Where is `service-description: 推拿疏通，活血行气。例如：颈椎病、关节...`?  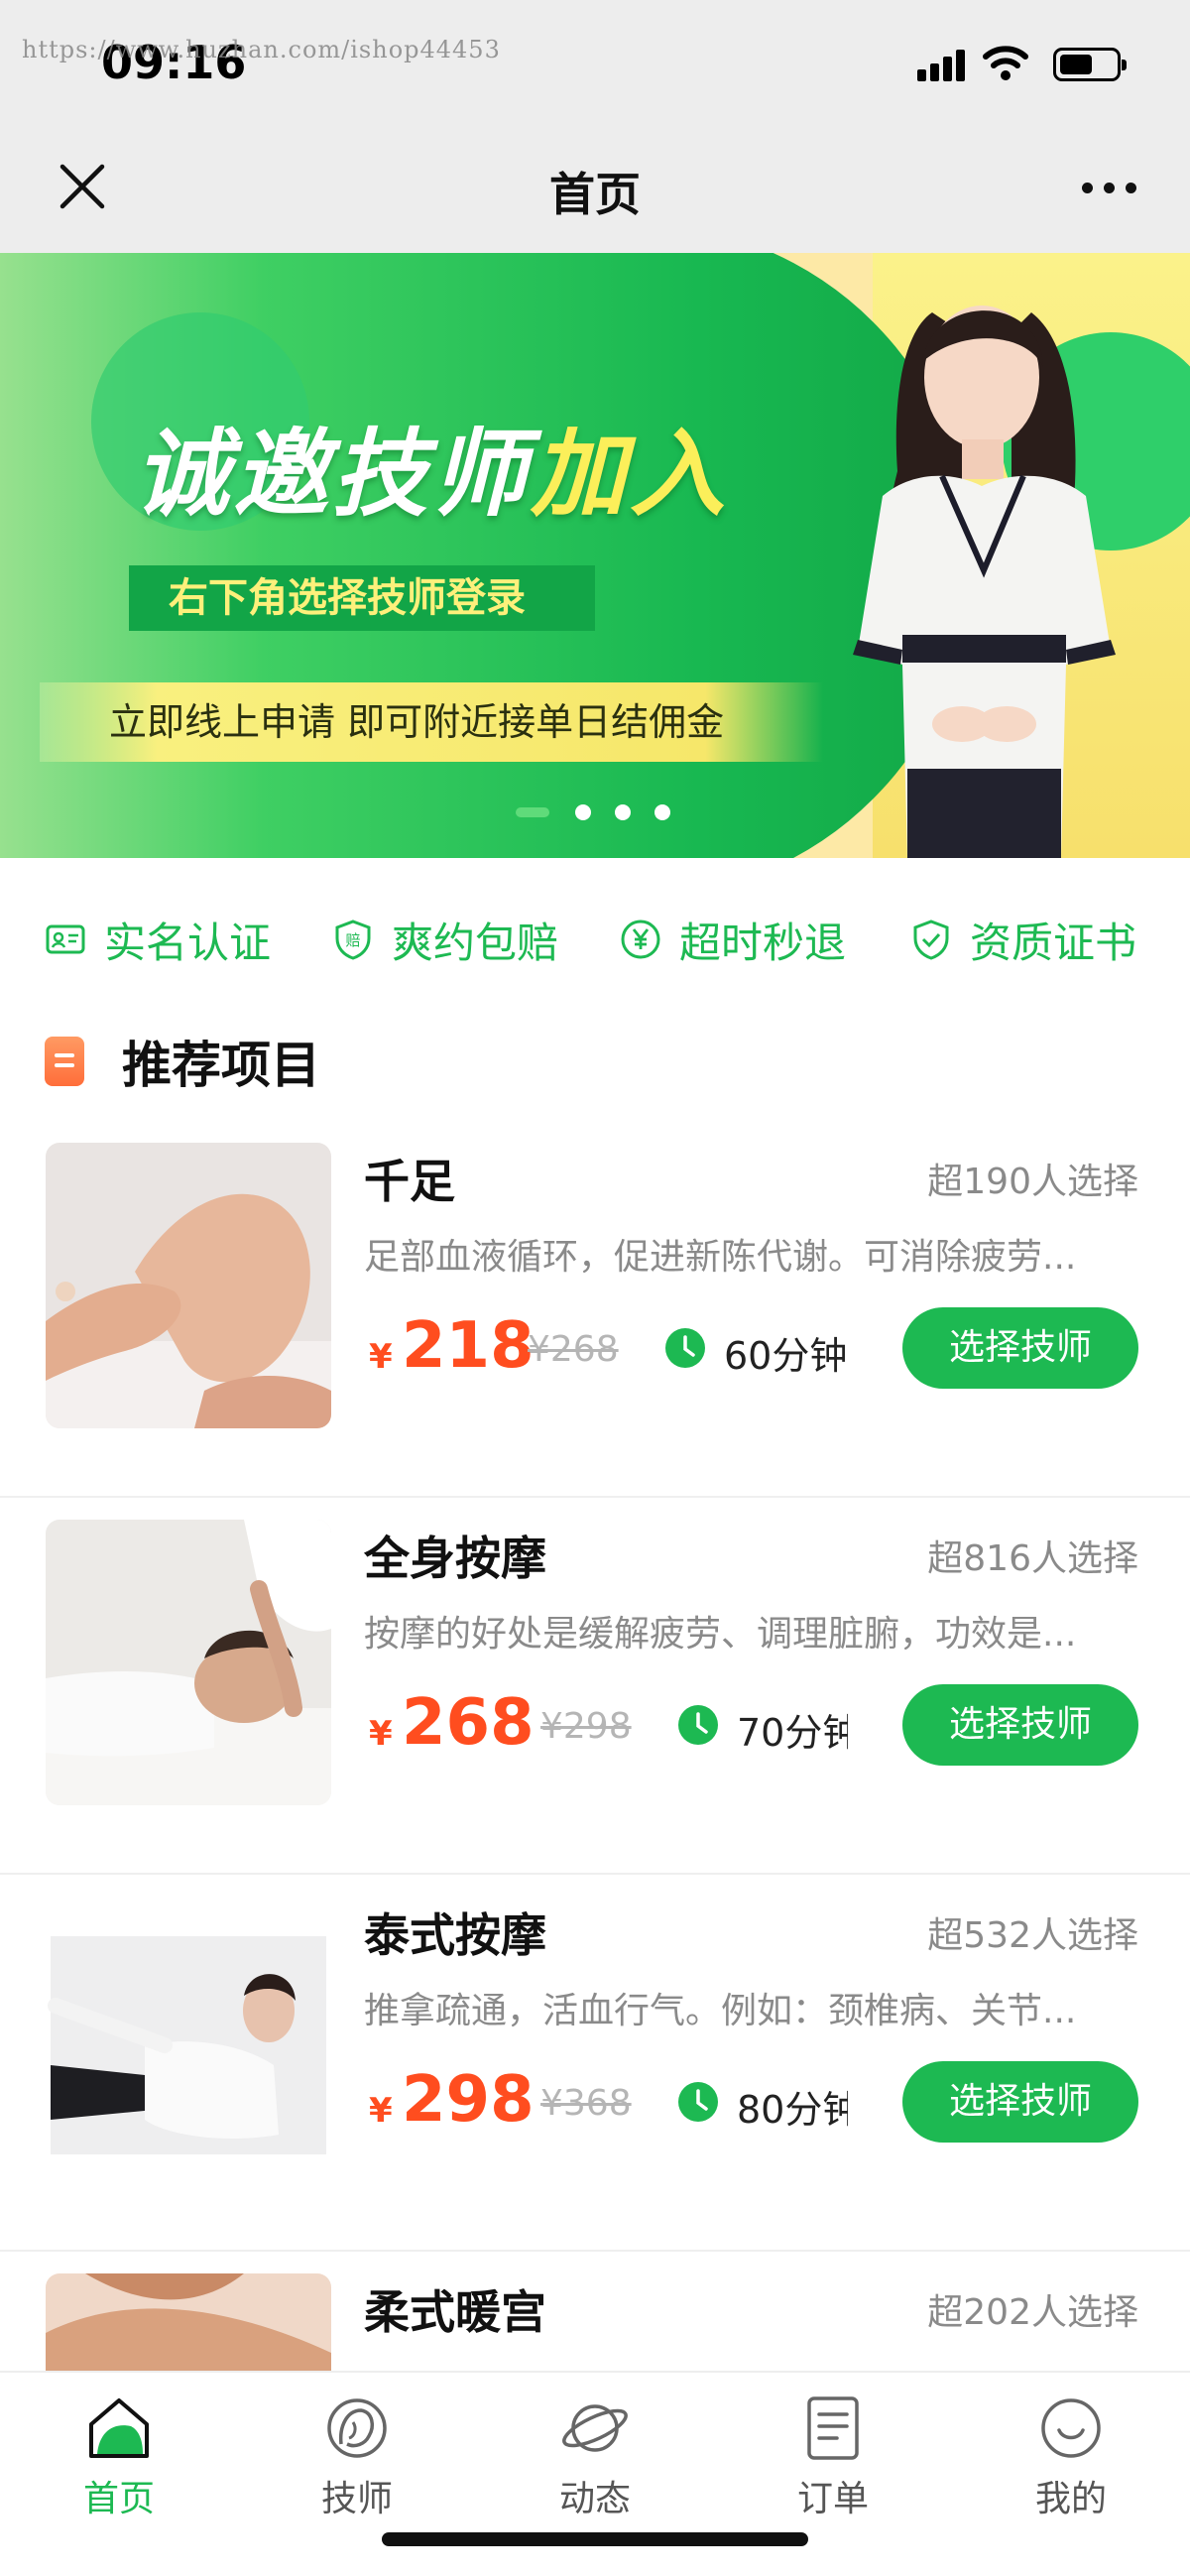
service-description: 推拿疏通，活血行气。例如：颈椎病、关节... is located at coordinates (720, 2011).